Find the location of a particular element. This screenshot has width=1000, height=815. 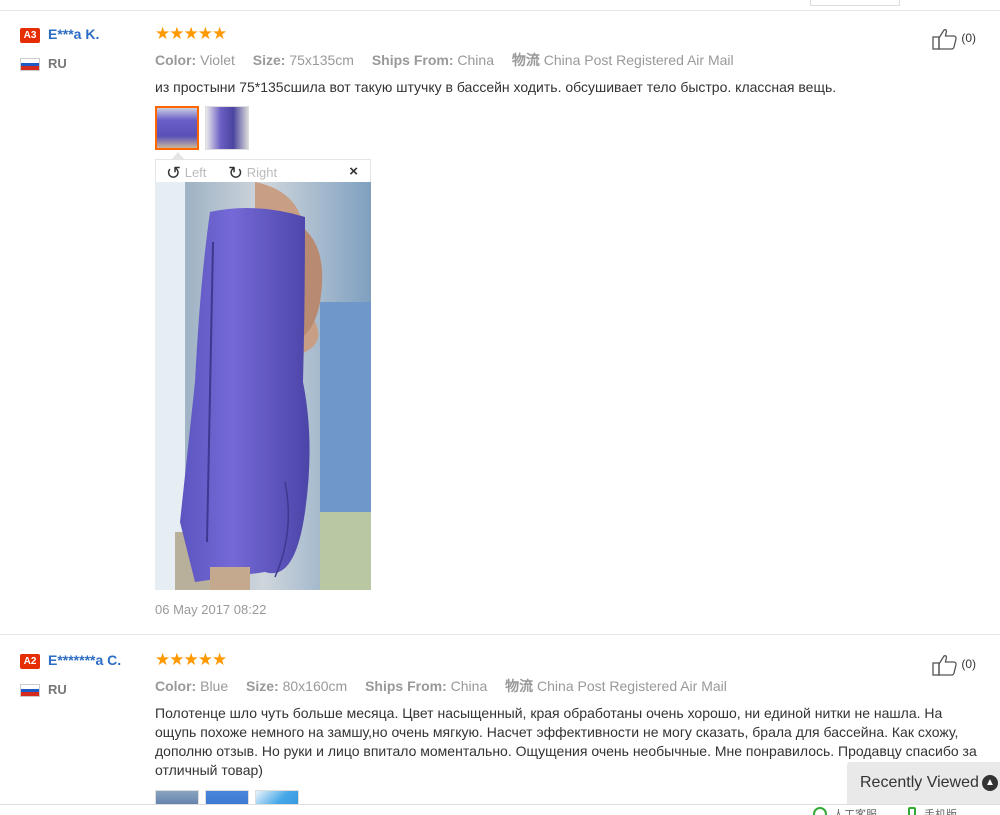

close-viewer-icon: × is located at coordinates (353, 171).